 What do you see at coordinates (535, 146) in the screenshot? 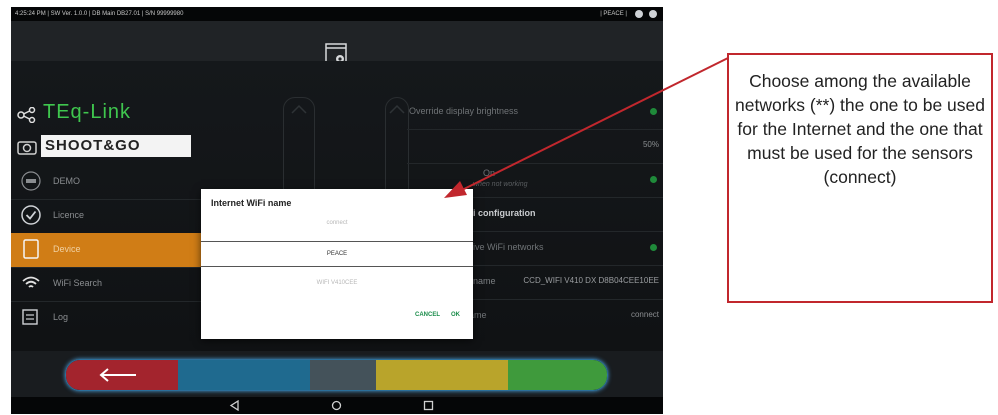
I see `setting-brightness-level: 50%` at bounding box center [535, 146].